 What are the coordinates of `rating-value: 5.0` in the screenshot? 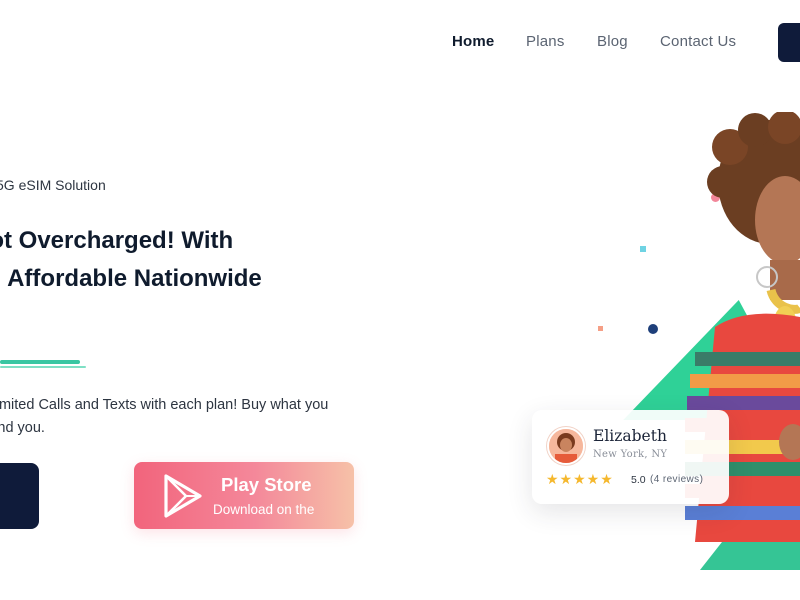 It's located at (638, 480).